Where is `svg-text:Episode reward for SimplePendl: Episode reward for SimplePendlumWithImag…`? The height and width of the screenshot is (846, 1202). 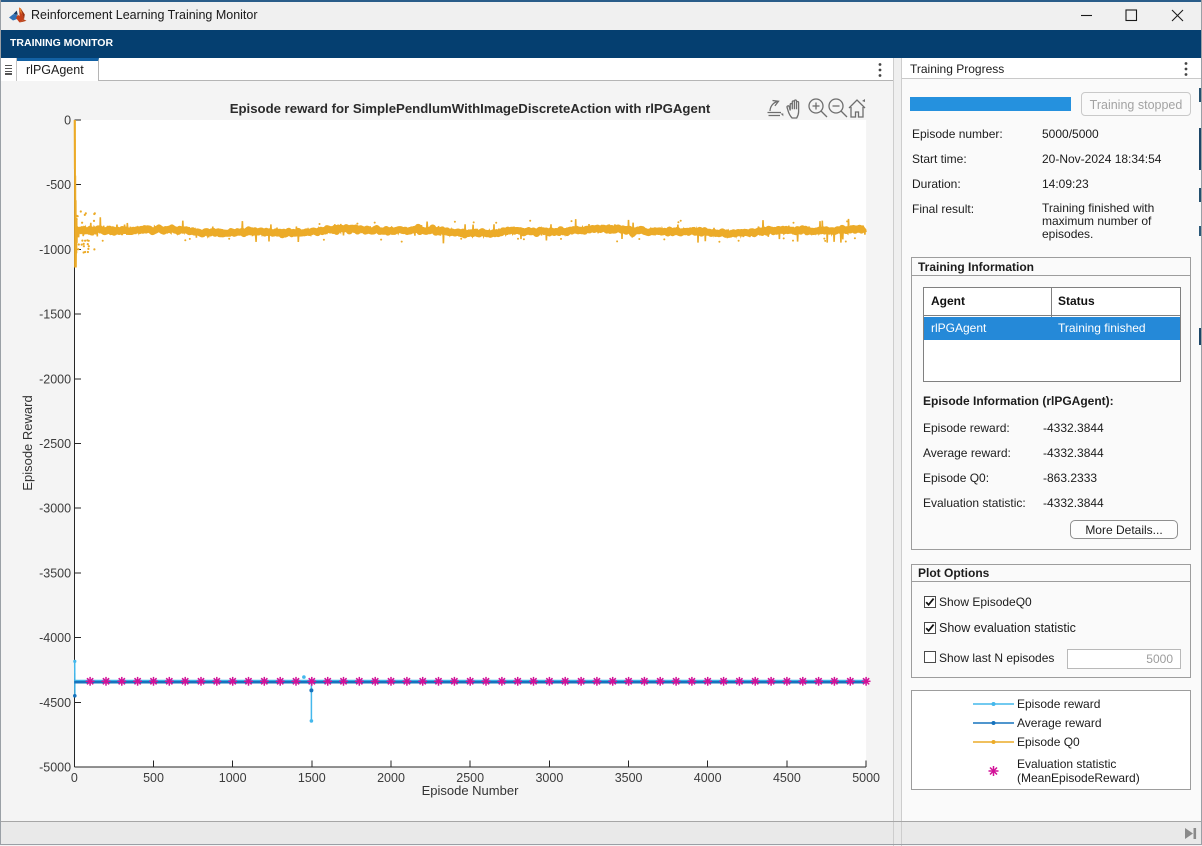
svg-text:Episode reward for SimplePendl: Episode reward for SimplePendlumWithImag… is located at coordinates (470, 108).